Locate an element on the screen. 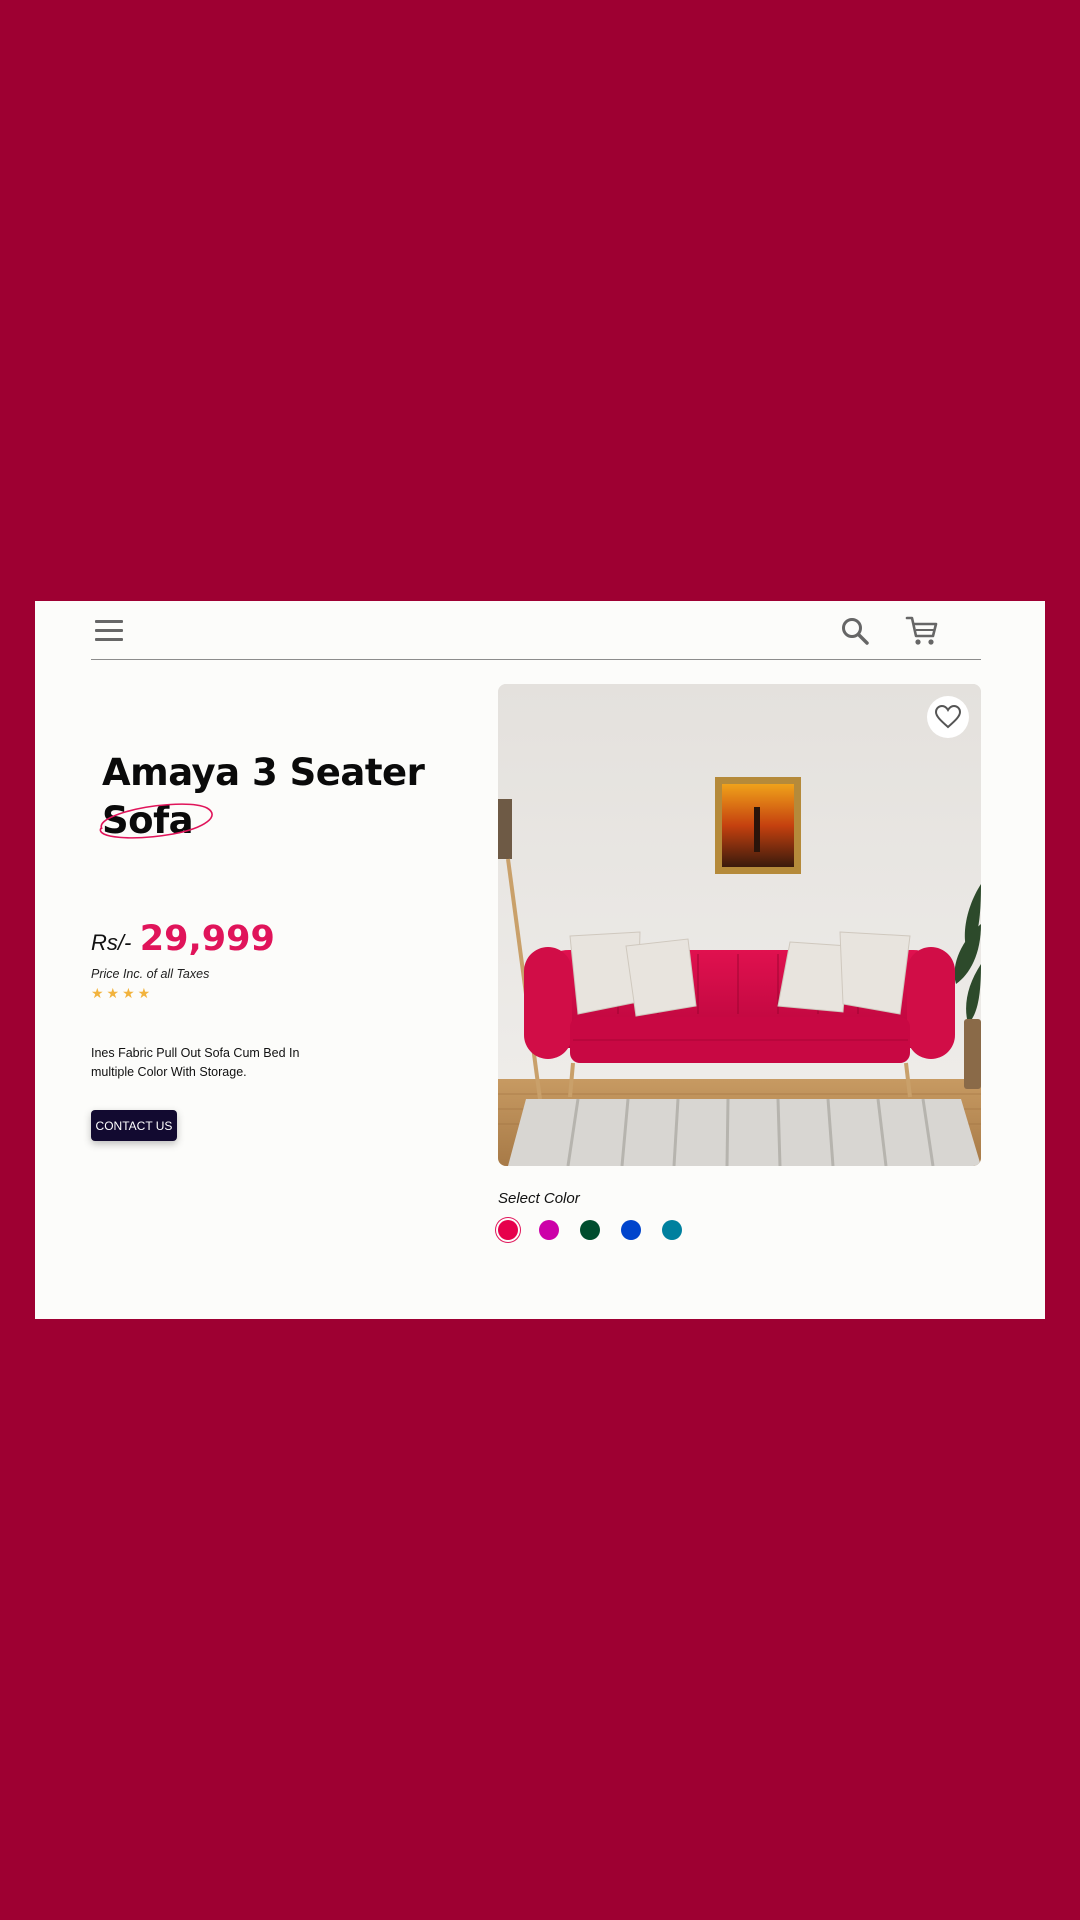  price-row: Rs/- 29,999 is located at coordinates (183, 939).